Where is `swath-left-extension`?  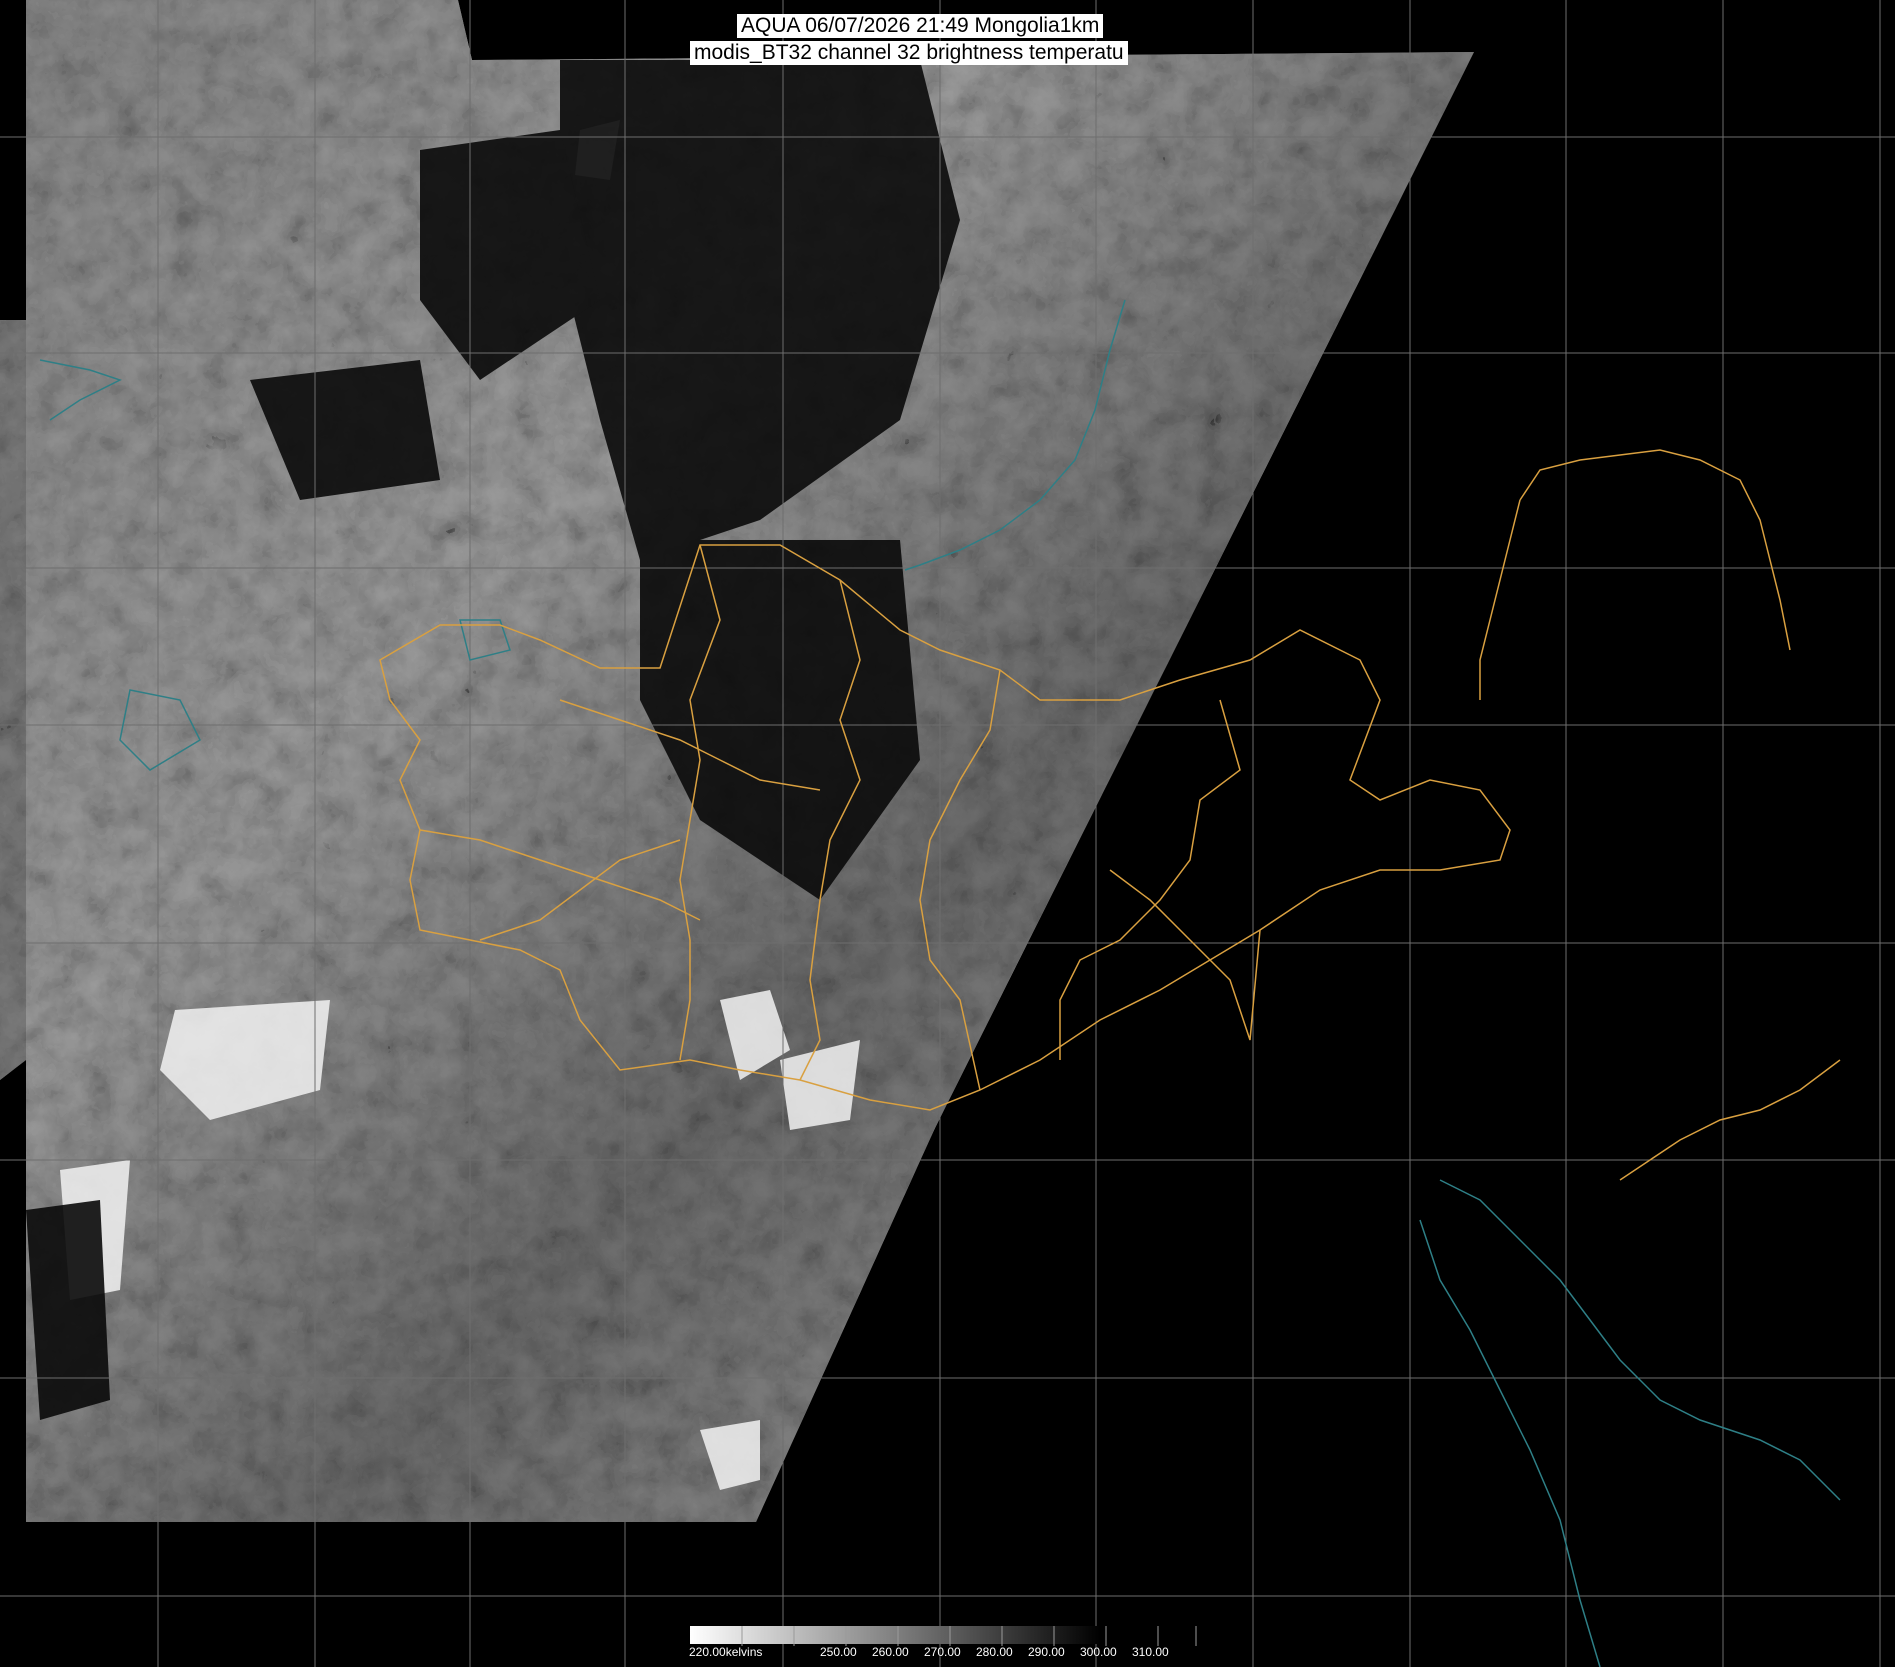
swath-left-extension is located at coordinates (13, 700).